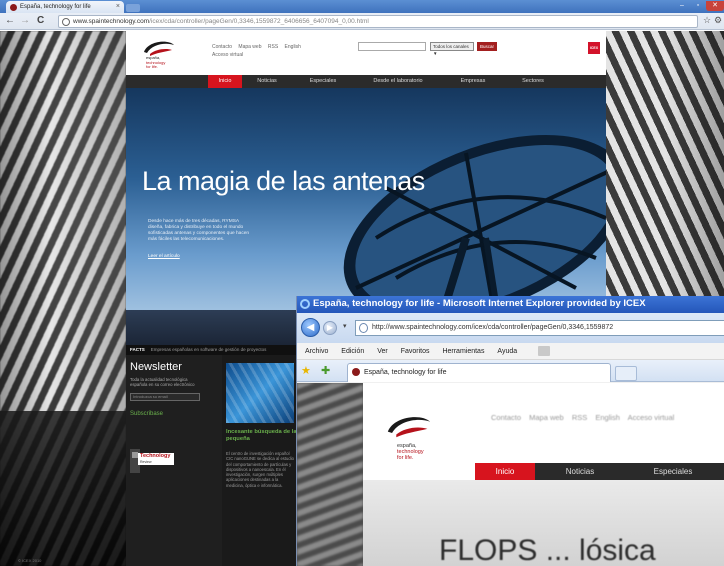 The width and height of the screenshot is (724, 566). What do you see at coordinates (137, 349) in the screenshot?
I see `facts-label: FACTS` at bounding box center [137, 349].